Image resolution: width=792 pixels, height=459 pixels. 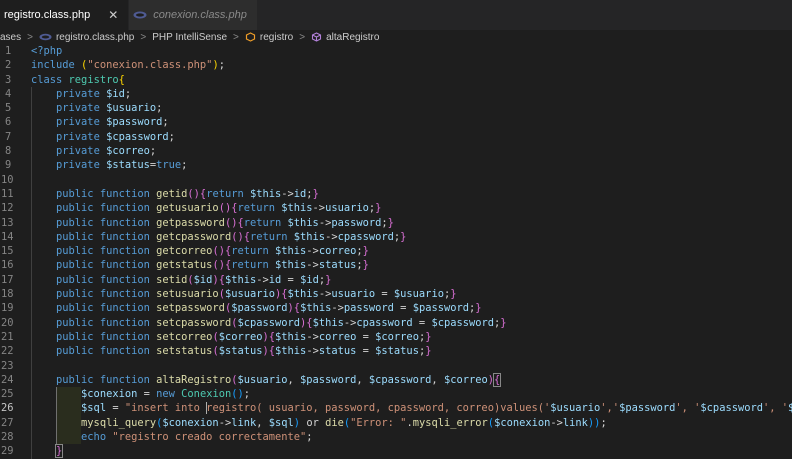 What do you see at coordinates (352, 37) in the screenshot?
I see `breadcrumb-method: altaRegistro` at bounding box center [352, 37].